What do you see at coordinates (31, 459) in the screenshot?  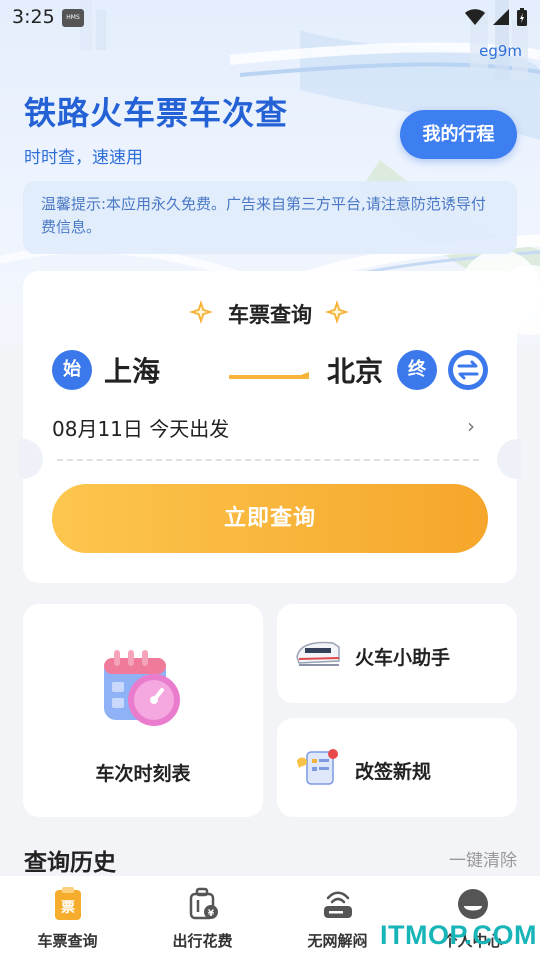 I see `ticket-notch-left` at bounding box center [31, 459].